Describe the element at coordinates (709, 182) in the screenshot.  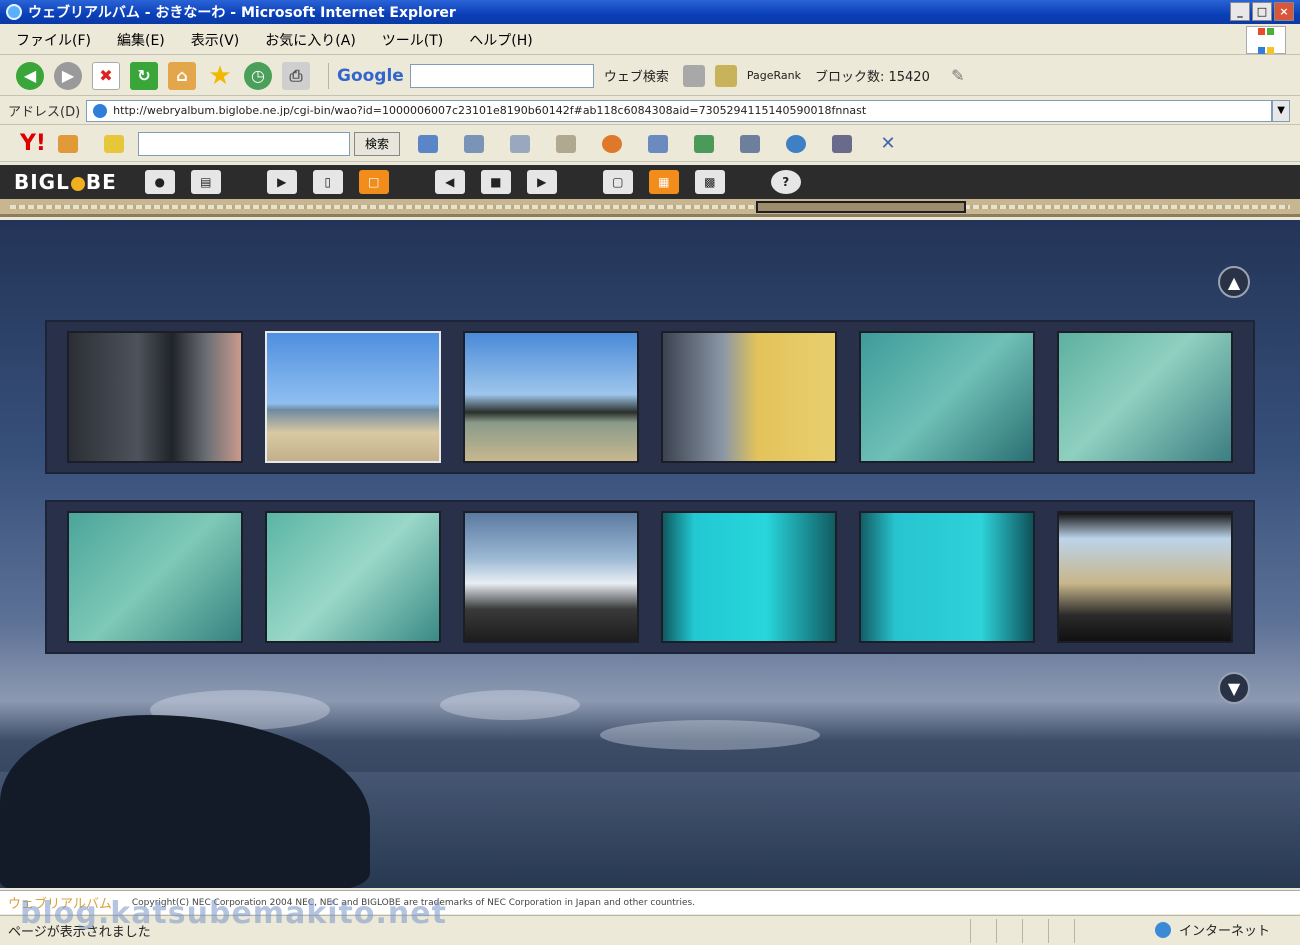
I see `grid-view-icon: ▩` at that location.